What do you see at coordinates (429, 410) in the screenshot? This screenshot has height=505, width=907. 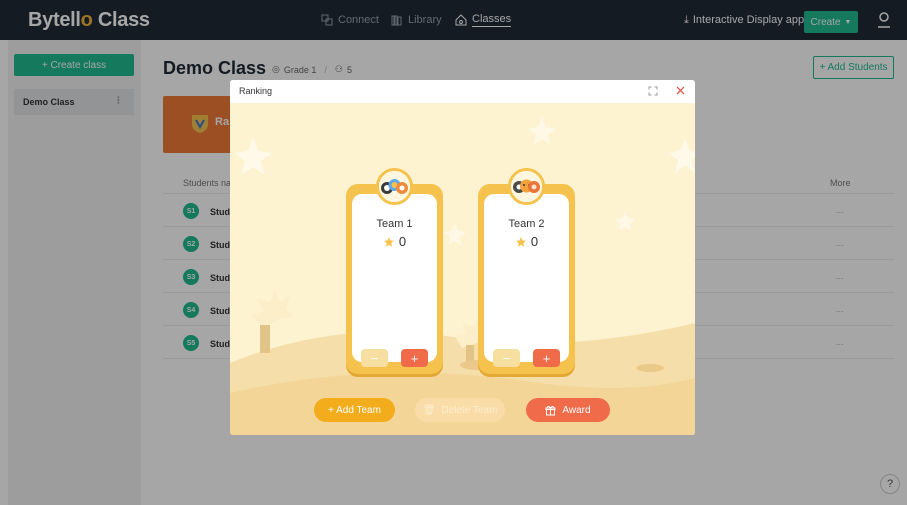 I see `trash-icon: 🗑` at bounding box center [429, 410].